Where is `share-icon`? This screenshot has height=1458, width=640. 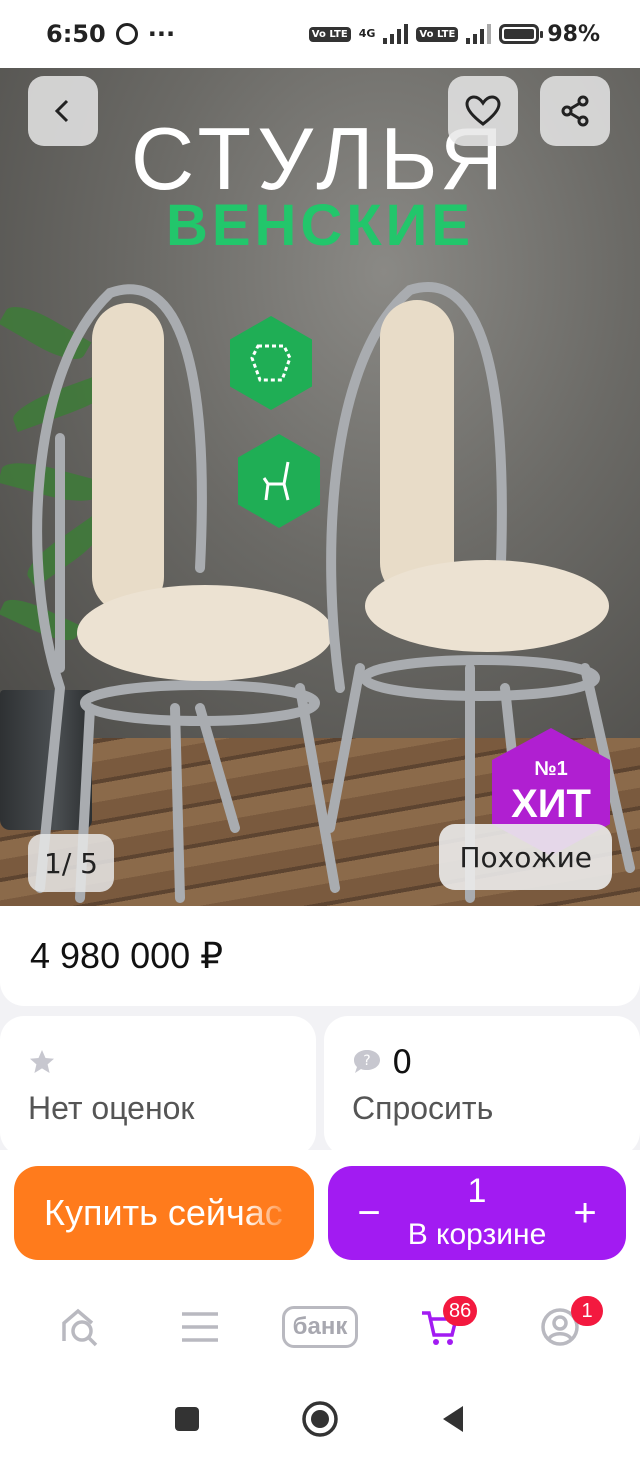
share-icon is located at coordinates (575, 111).